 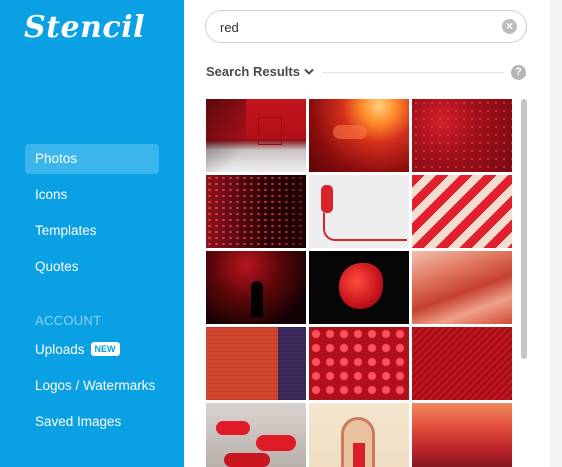 I want to click on clear-search-icon: ×, so click(x=509, y=26).